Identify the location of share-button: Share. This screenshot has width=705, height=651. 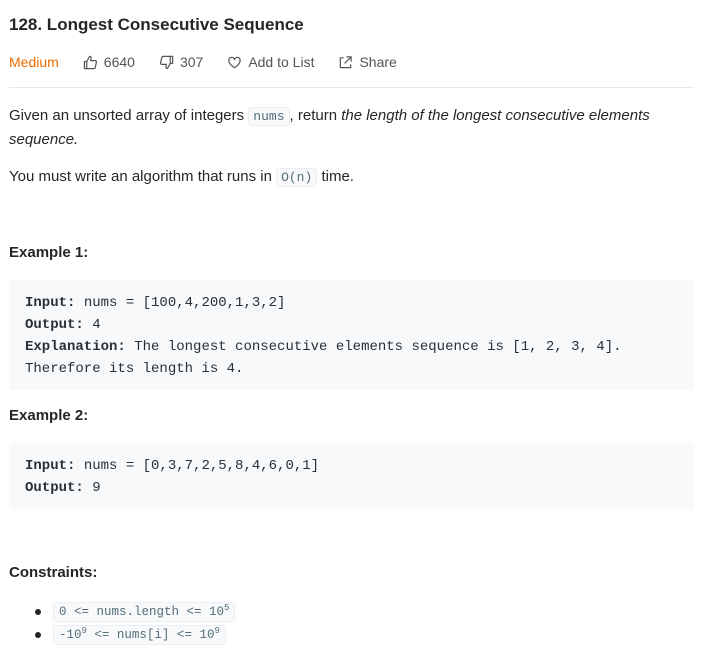
(367, 62).